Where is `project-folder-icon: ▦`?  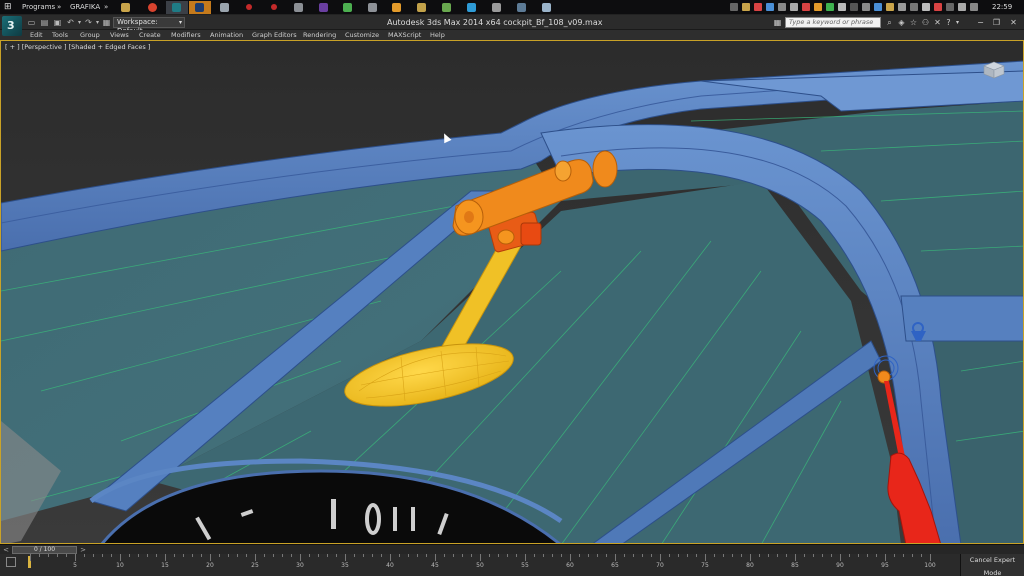
project-folder-icon: ▦ is located at coordinates (106, 22).